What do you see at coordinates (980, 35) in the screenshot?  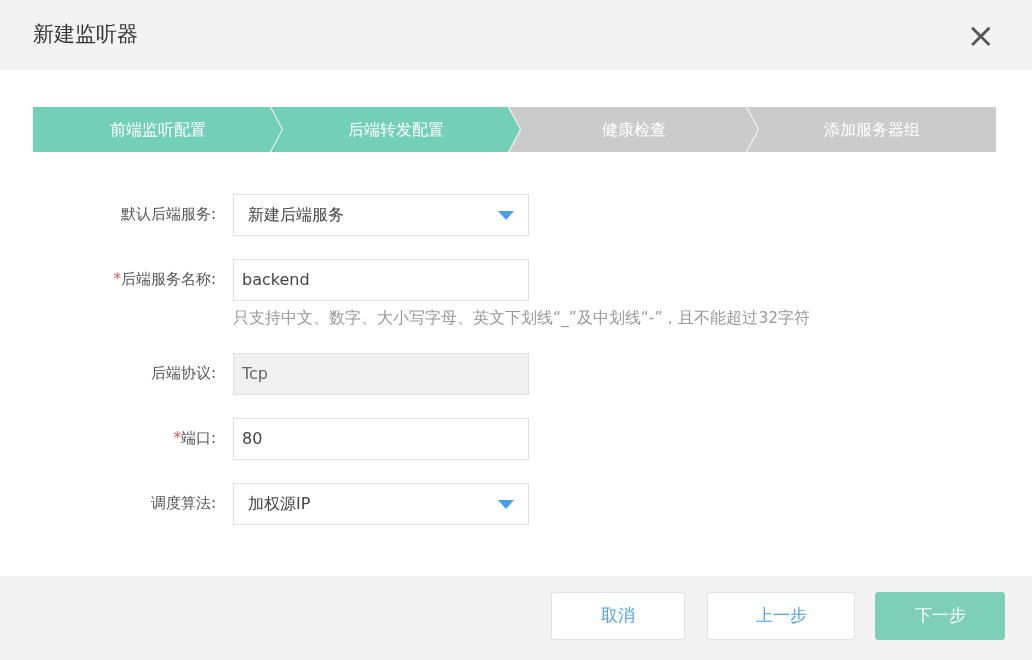 I see `close-button: ×` at bounding box center [980, 35].